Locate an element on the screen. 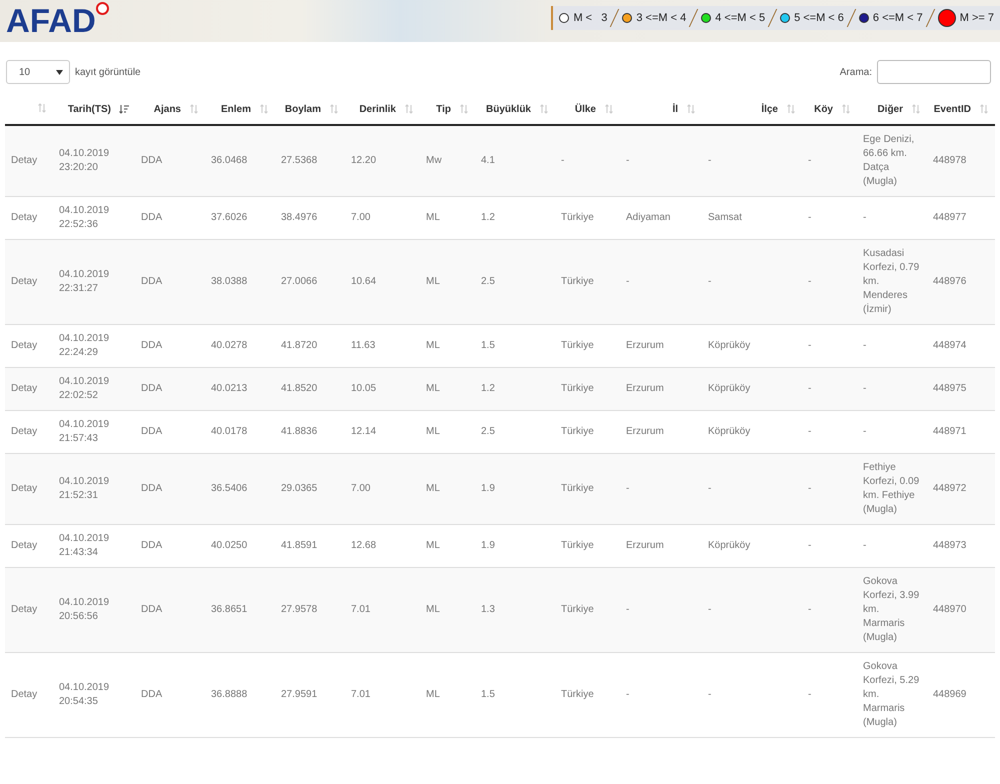 The width and height of the screenshot is (1000, 784). search-field is located at coordinates (934, 72).